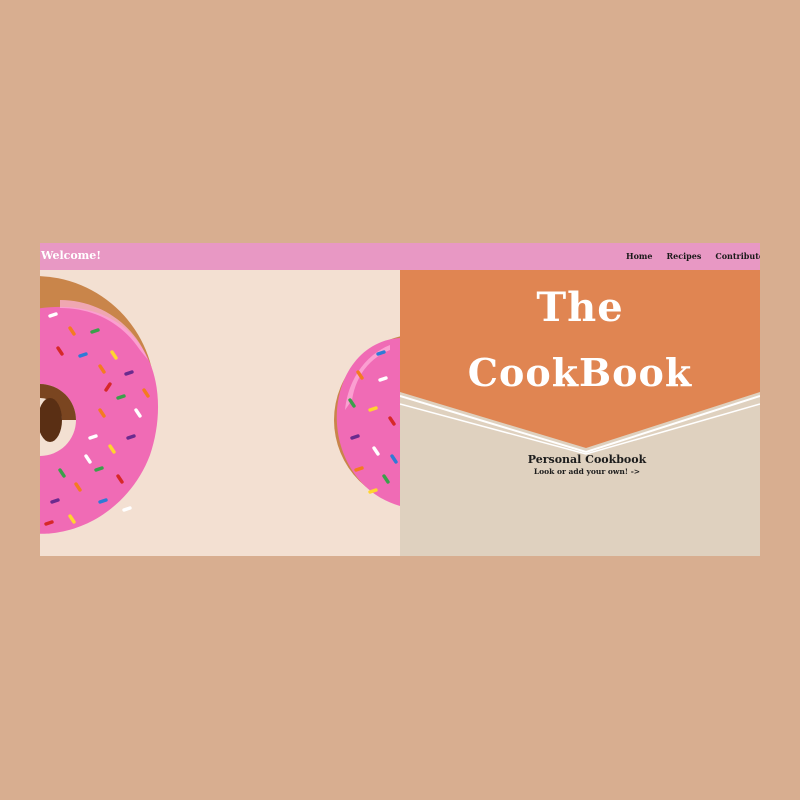 The height and width of the screenshot is (800, 800). Describe the element at coordinates (400, 256) in the screenshot. I see `navbar: Welcome! Home Recipes Contribute` at that location.